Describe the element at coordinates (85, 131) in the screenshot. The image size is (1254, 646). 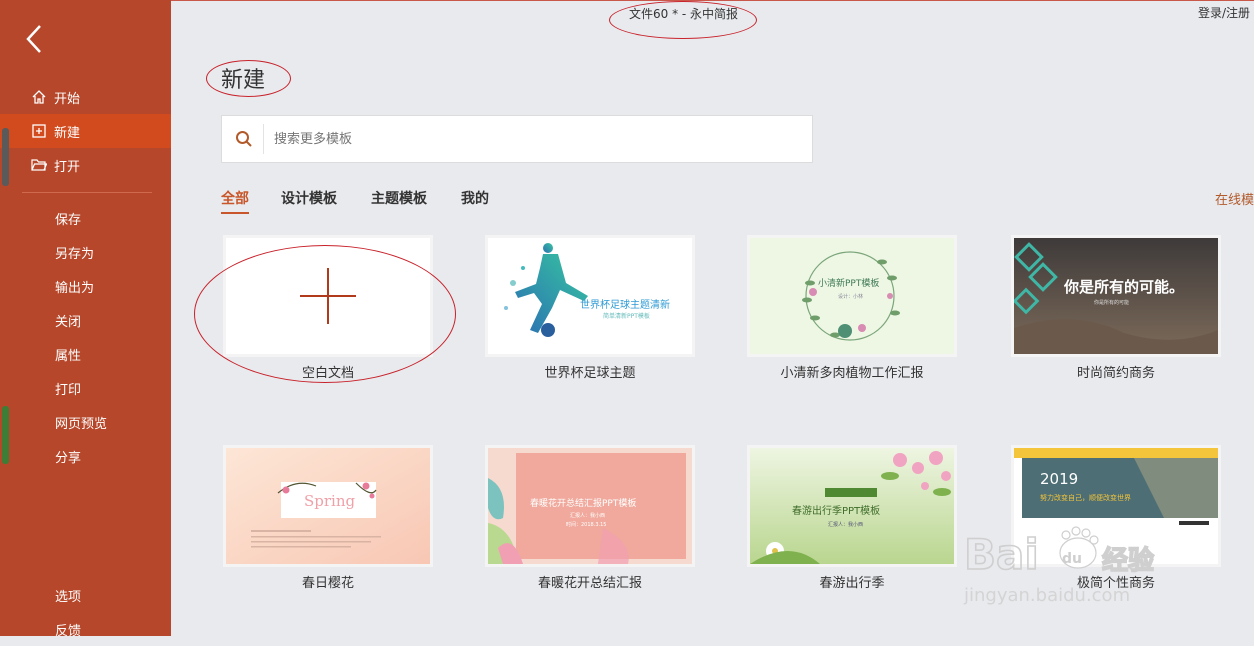
I see `sidebar-item-new: 新建` at that location.